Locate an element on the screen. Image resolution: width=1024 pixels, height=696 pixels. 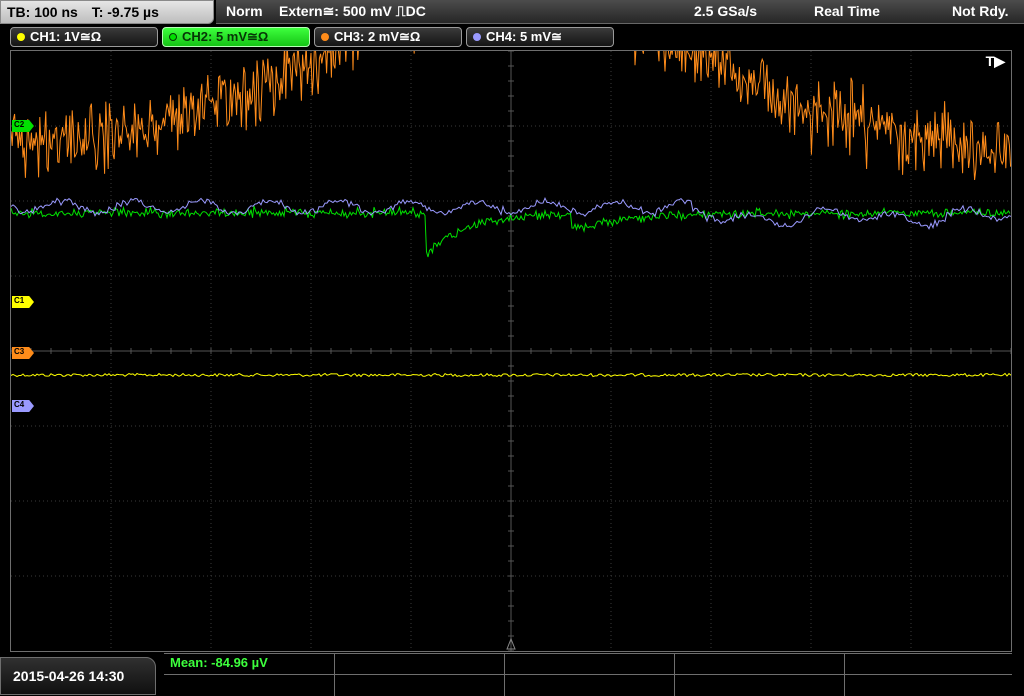
measurement-panel: Mean: -84.96 µV is located at coordinates (588, 674).